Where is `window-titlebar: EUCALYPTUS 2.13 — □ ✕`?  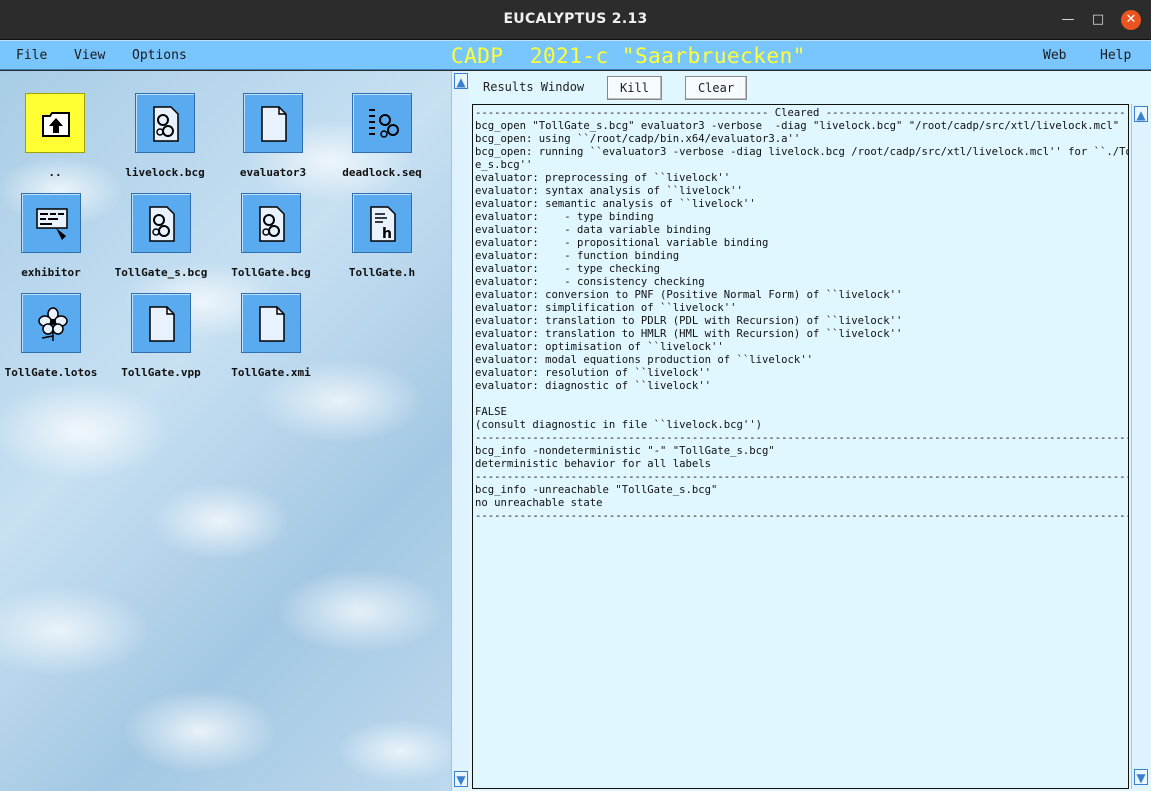 window-titlebar: EUCALYPTUS 2.13 — □ ✕ is located at coordinates (575, 20).